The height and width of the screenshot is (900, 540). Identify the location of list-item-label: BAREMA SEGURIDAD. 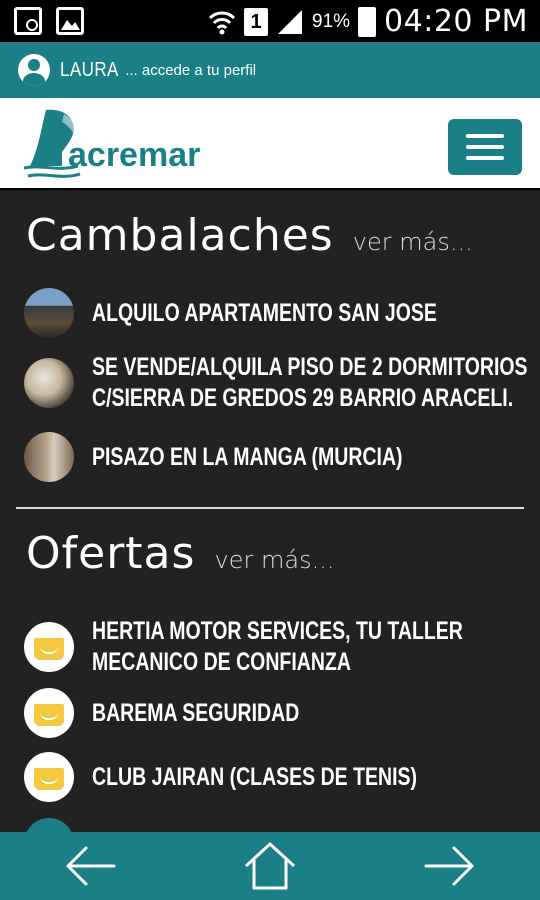
(196, 712).